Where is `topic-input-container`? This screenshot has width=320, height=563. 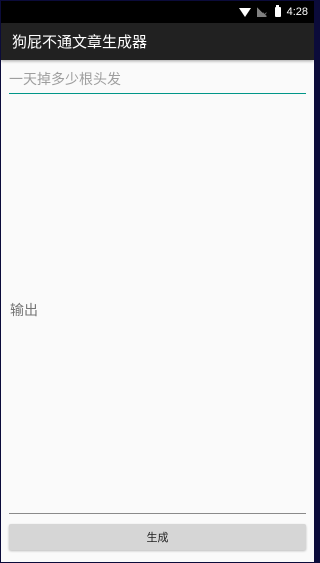
topic-input-container is located at coordinates (157, 81).